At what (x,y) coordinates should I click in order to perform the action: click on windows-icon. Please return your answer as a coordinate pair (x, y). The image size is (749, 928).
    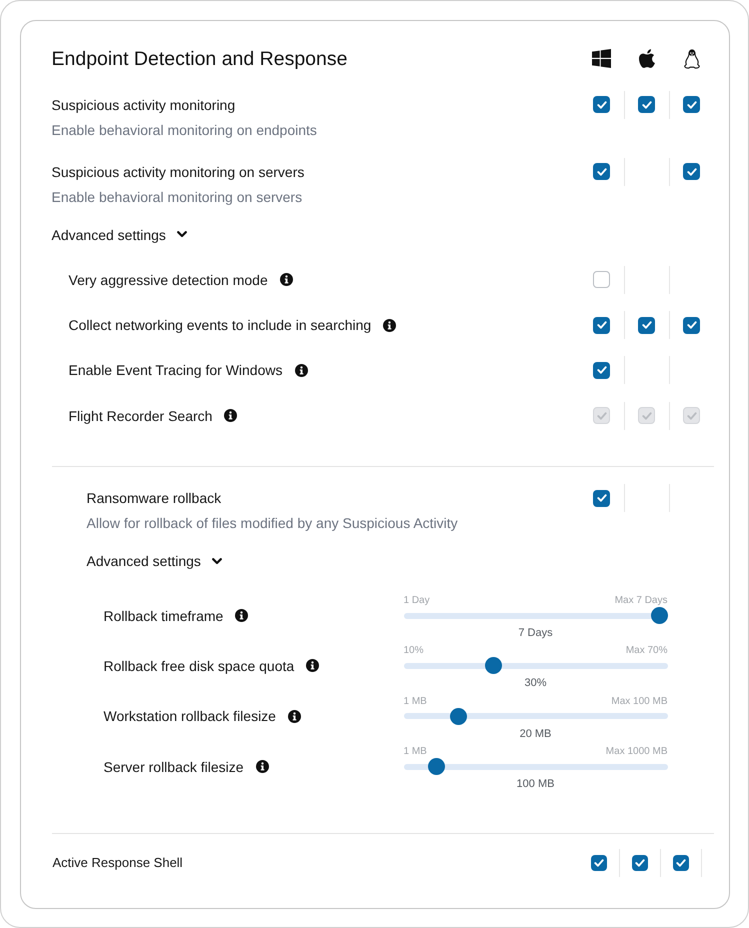
    Looking at the image, I should click on (601, 58).